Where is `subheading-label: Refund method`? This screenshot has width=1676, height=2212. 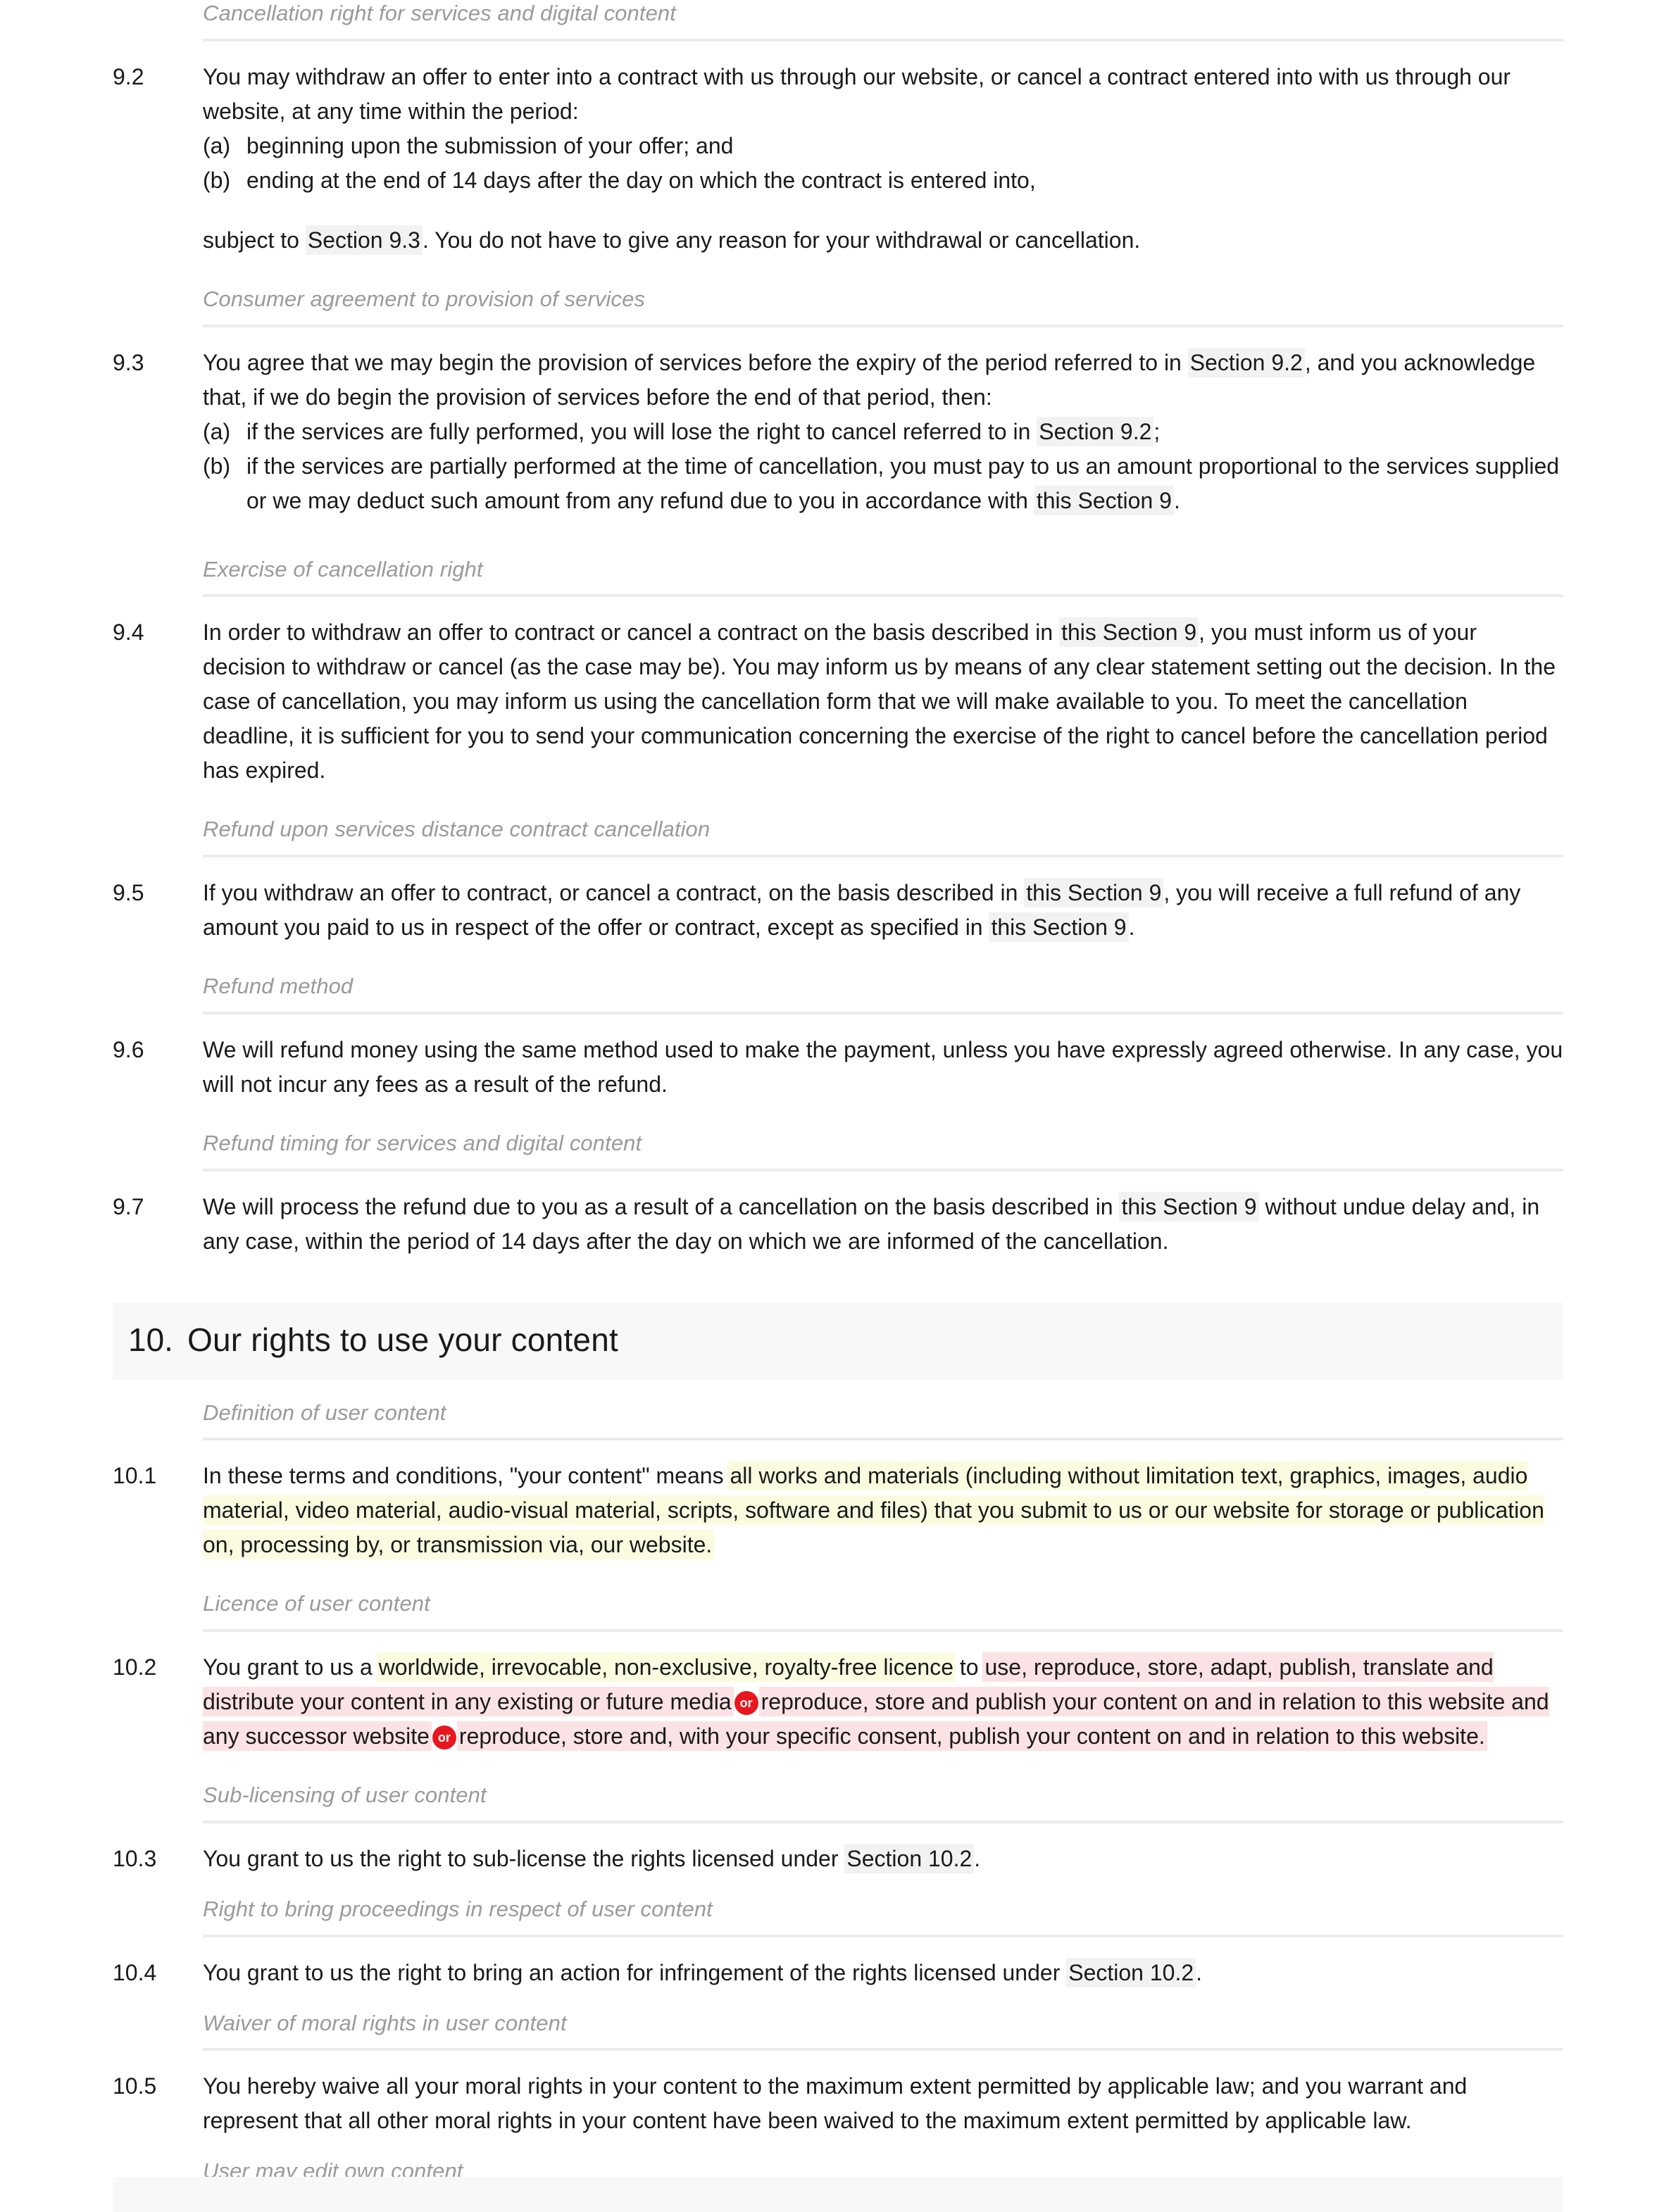
subheading-label: Refund method is located at coordinates (278, 986).